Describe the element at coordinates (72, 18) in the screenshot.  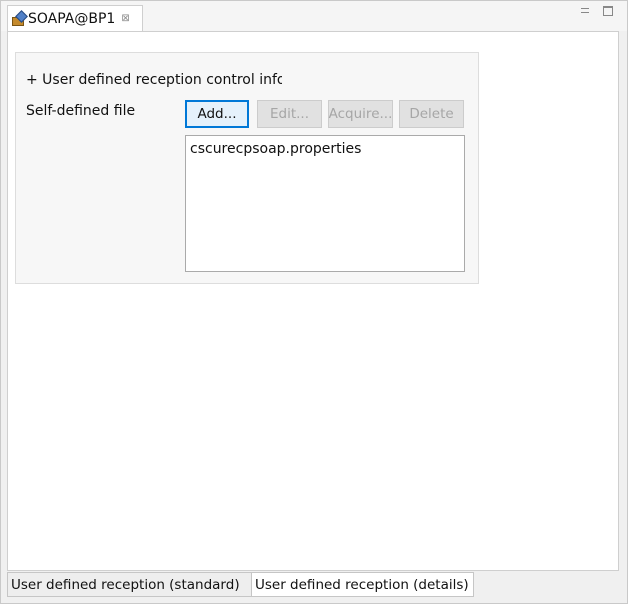
I see `editor-tab-title: SOAPA@BP1` at that location.